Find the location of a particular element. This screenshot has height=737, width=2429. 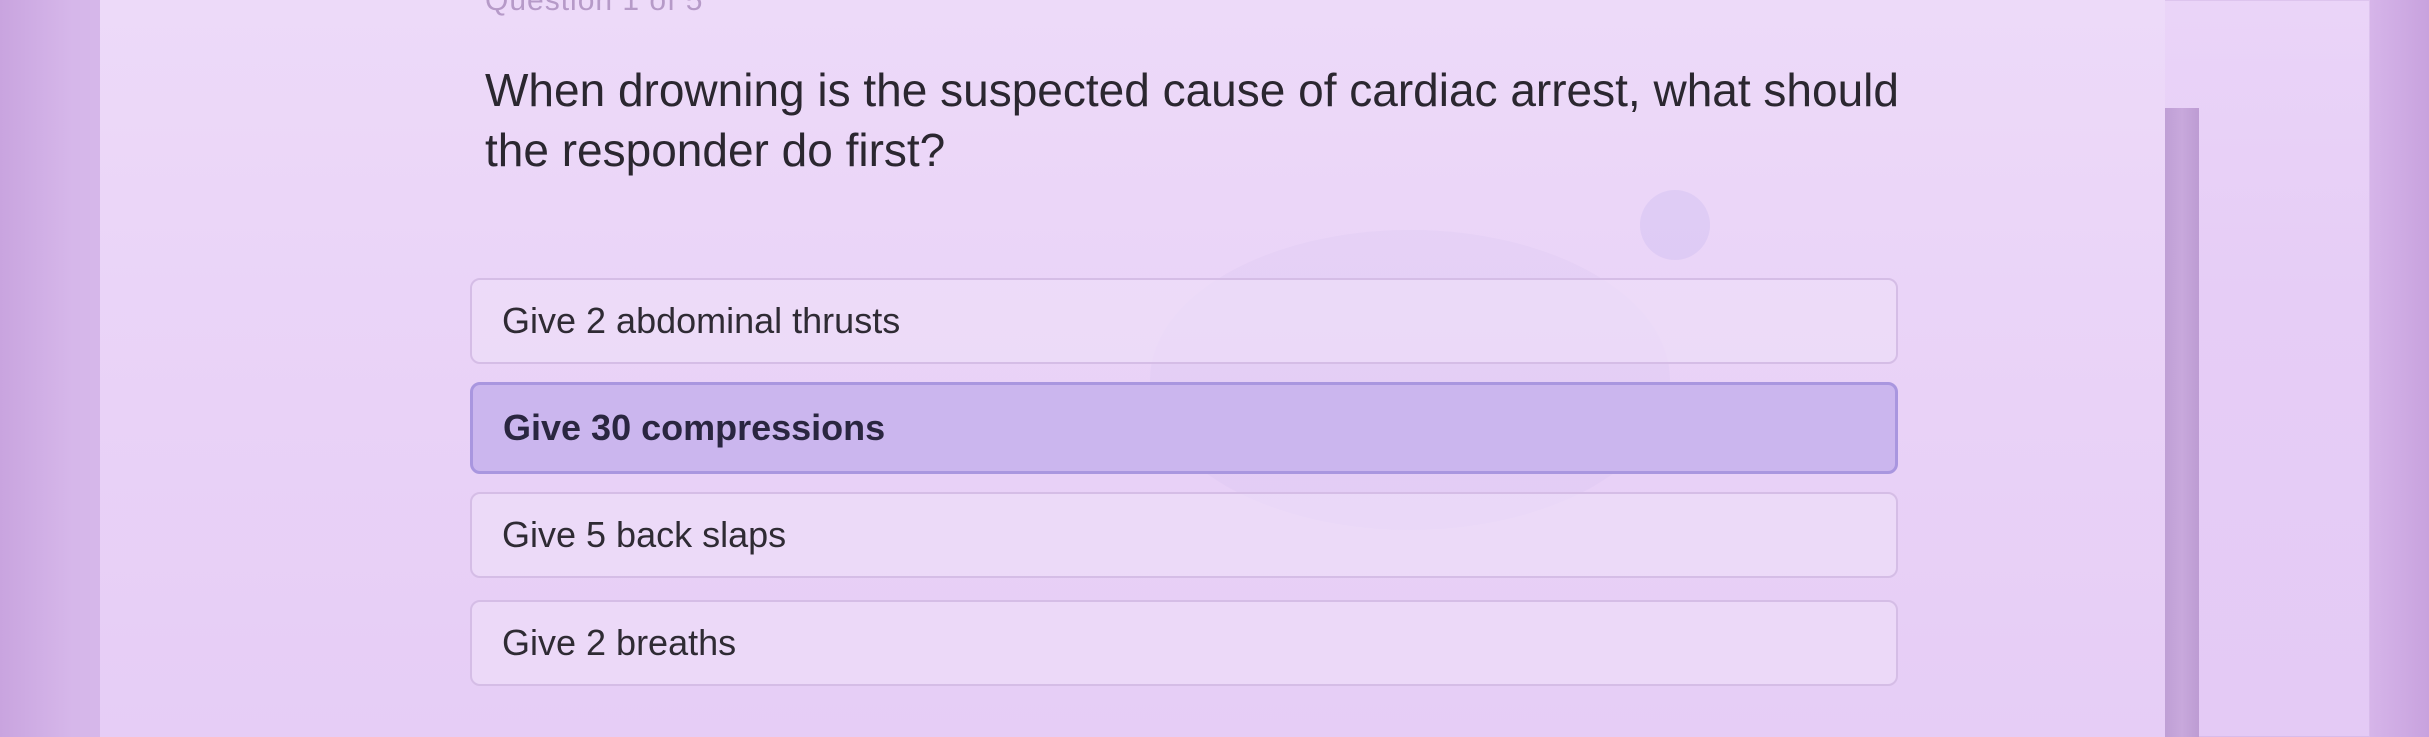

answer-option-3: Give 5 back slaps is located at coordinates (1184, 535).